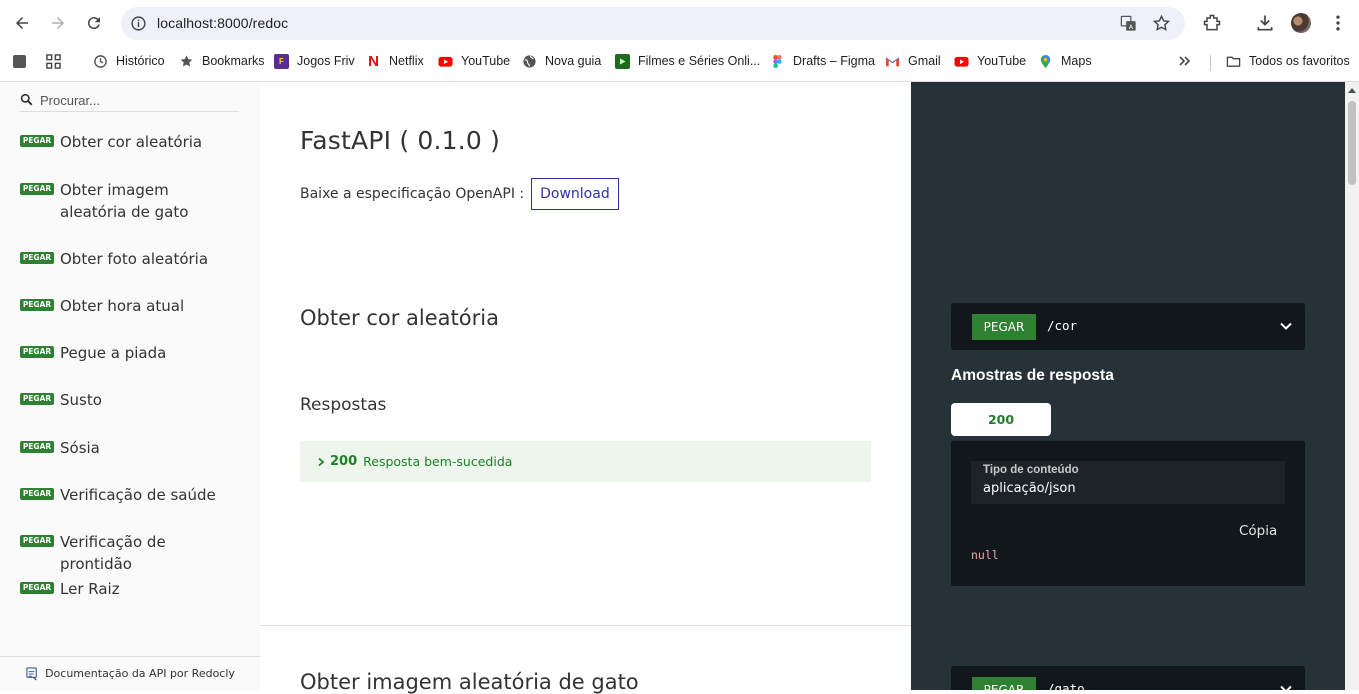 The width and height of the screenshot is (1359, 694). I want to click on sidebar-item-verificacao-saude: PEGAR Verificação de saúde, so click(130, 496).